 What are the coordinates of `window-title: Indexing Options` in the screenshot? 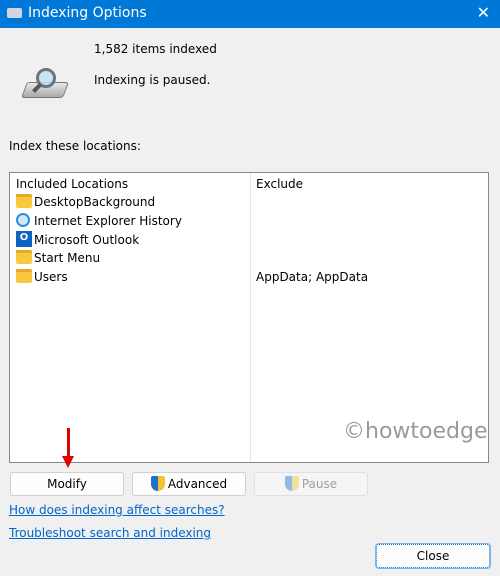 It's located at (87, 13).